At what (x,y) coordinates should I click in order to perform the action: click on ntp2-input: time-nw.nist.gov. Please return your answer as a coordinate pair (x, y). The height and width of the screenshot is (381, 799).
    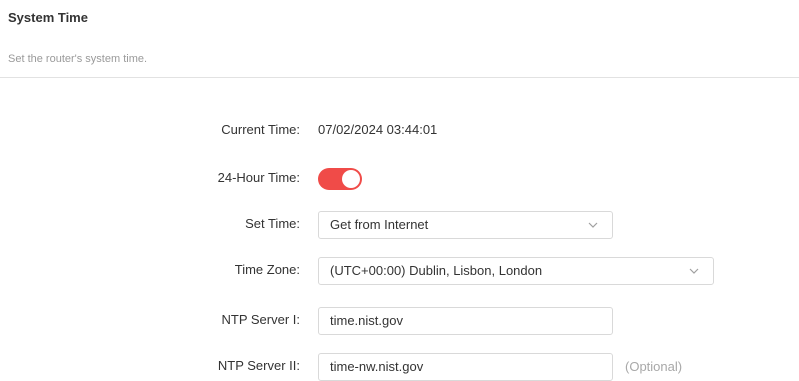
    Looking at the image, I should click on (465, 367).